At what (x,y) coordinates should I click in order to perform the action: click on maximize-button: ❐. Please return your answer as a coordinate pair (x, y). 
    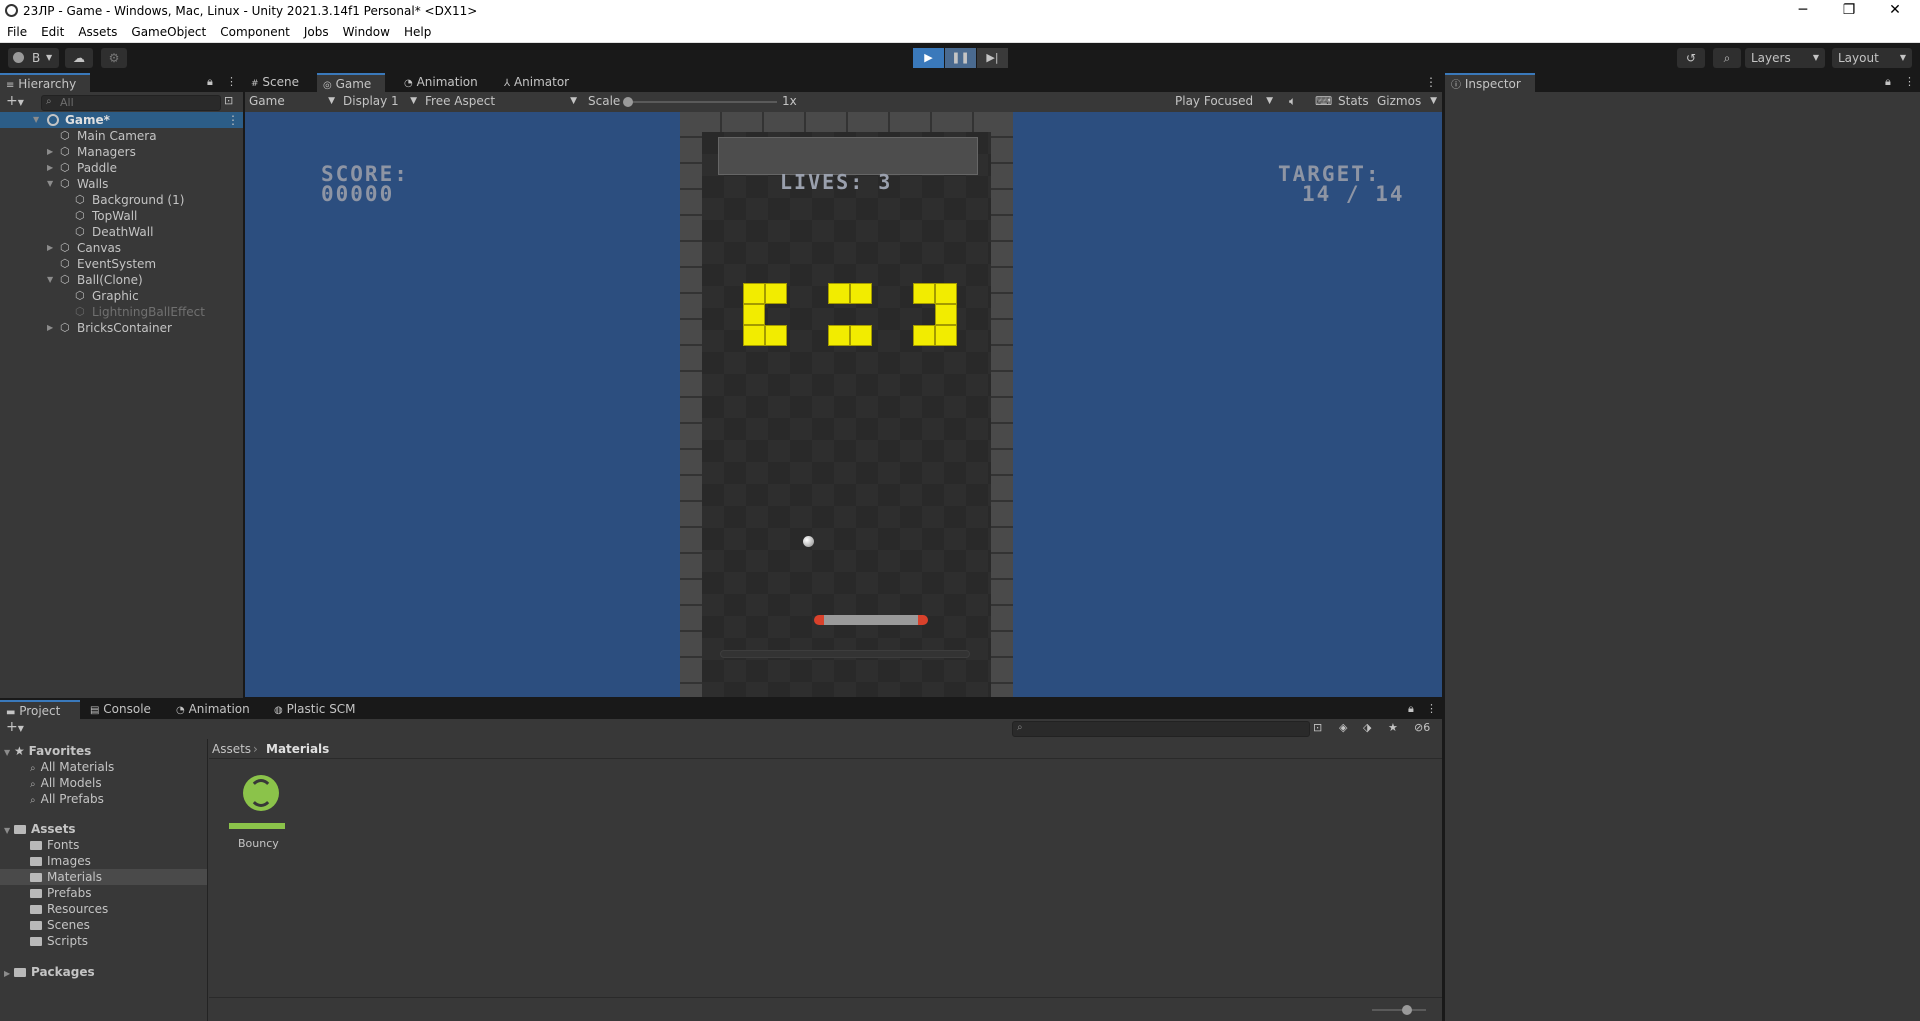
    Looking at the image, I should click on (1849, 11).